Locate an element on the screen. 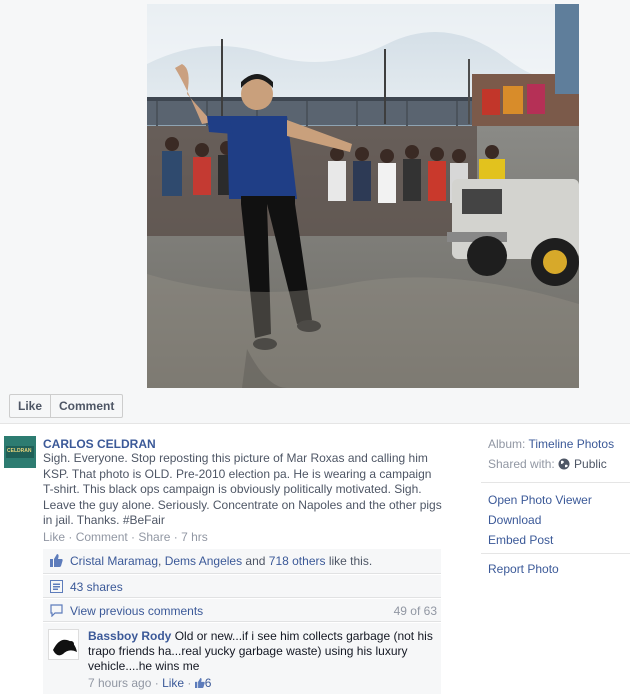 The height and width of the screenshot is (694, 630). liker-name-1: Cristal Maramag is located at coordinates (114, 561).